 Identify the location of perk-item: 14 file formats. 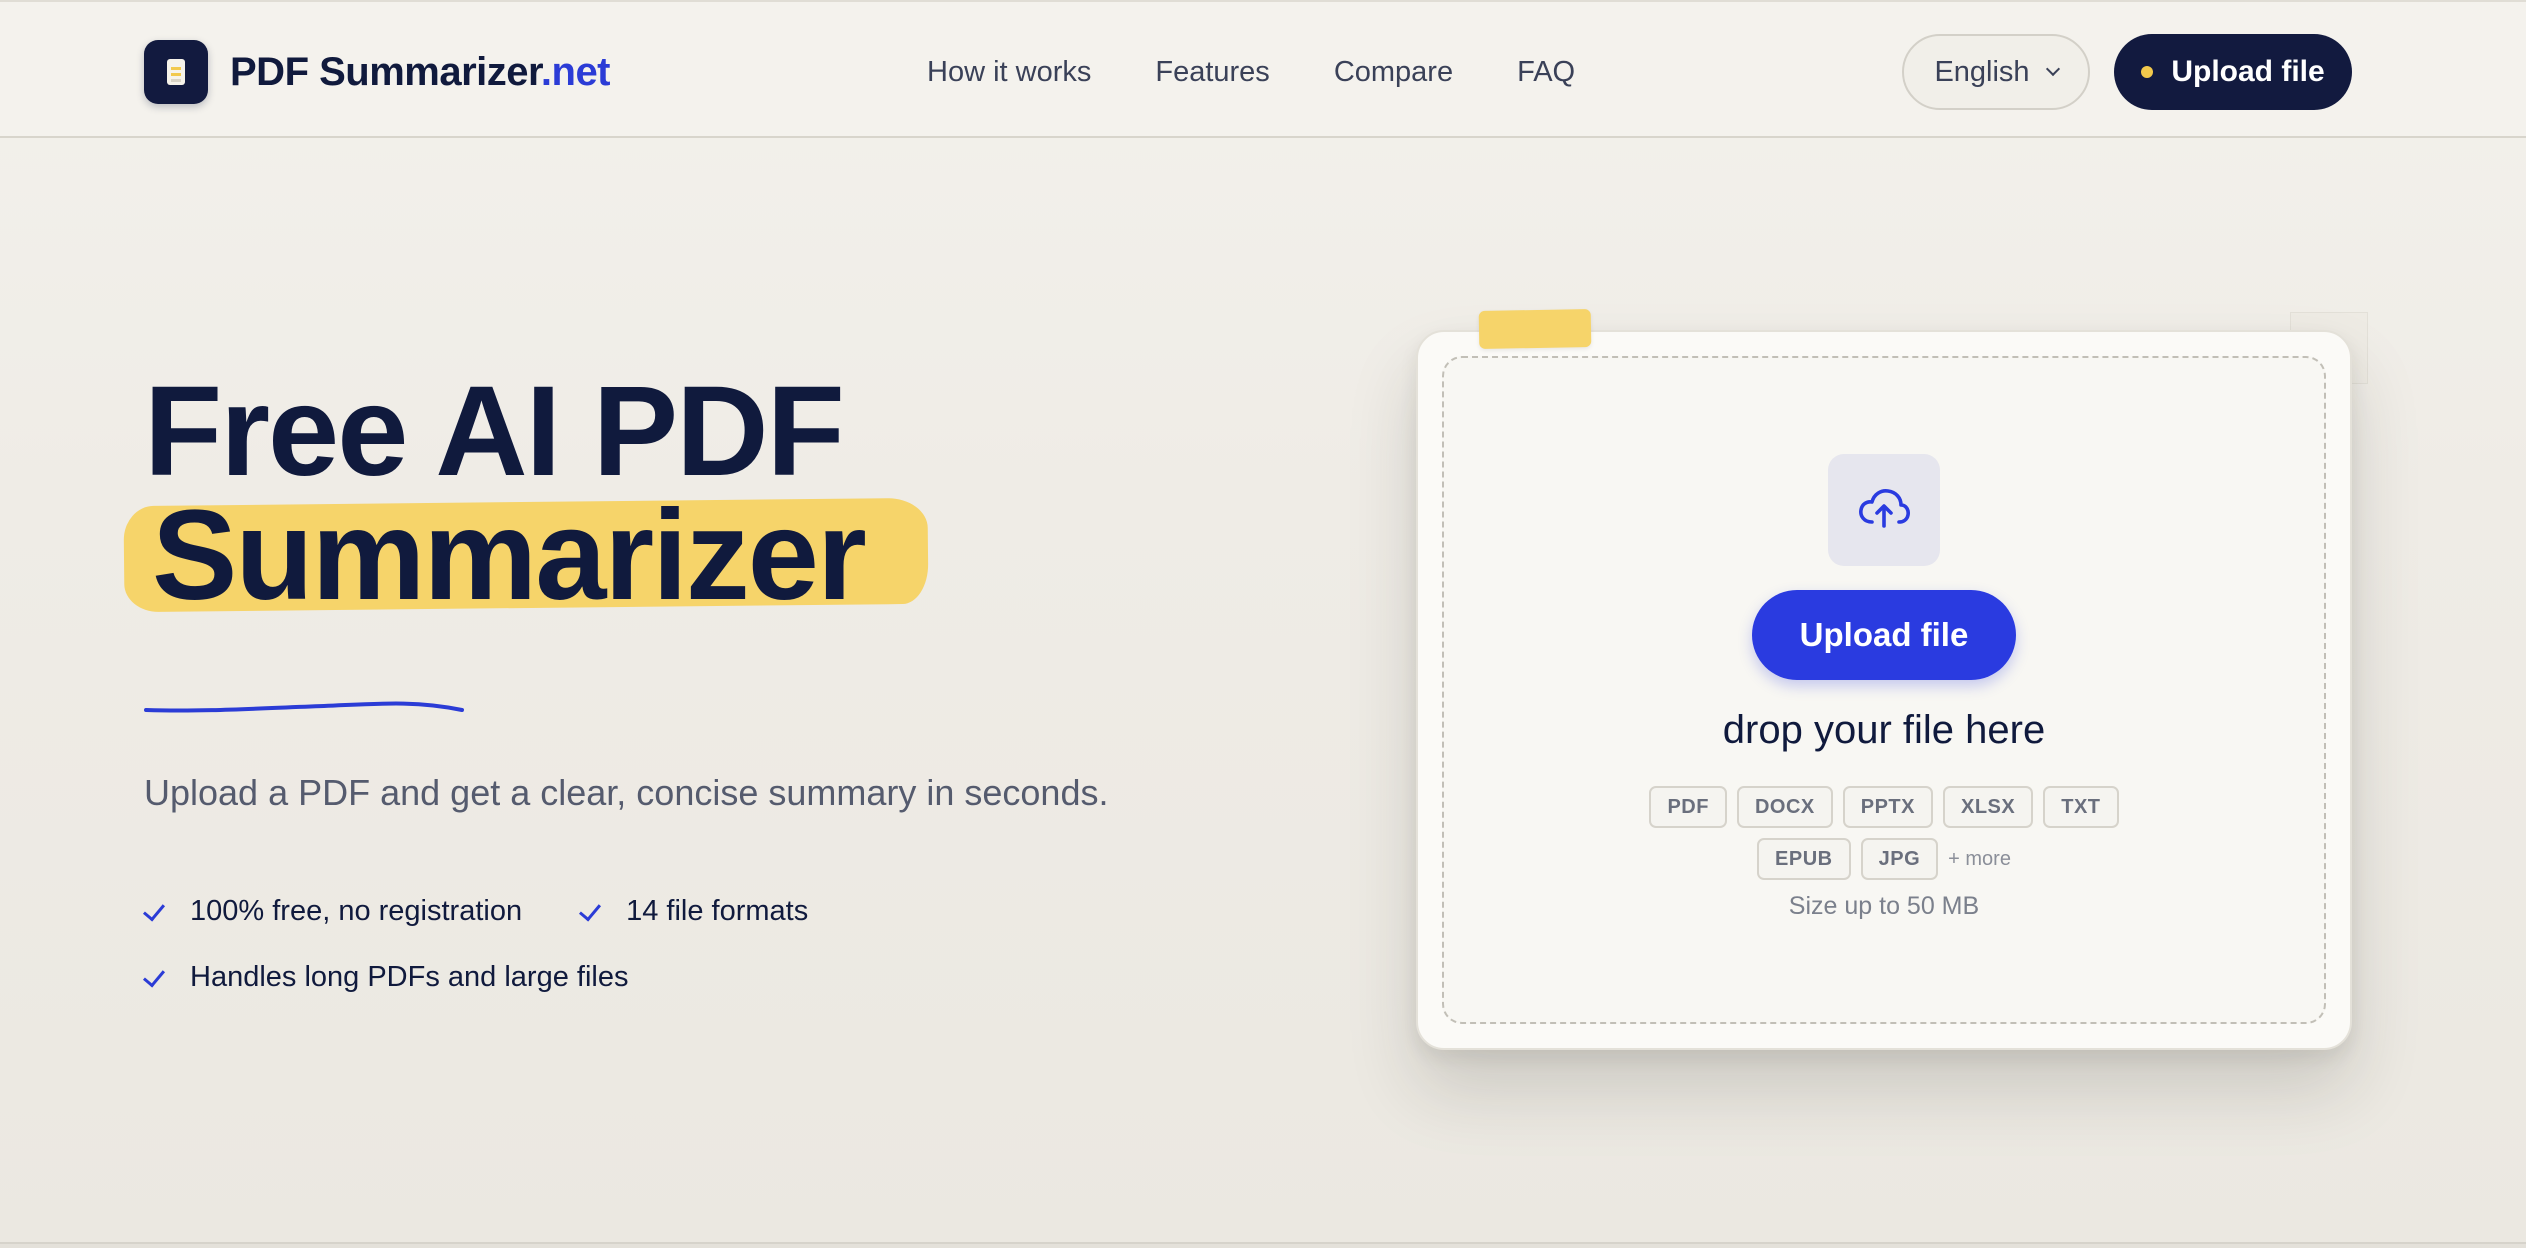
(694, 911).